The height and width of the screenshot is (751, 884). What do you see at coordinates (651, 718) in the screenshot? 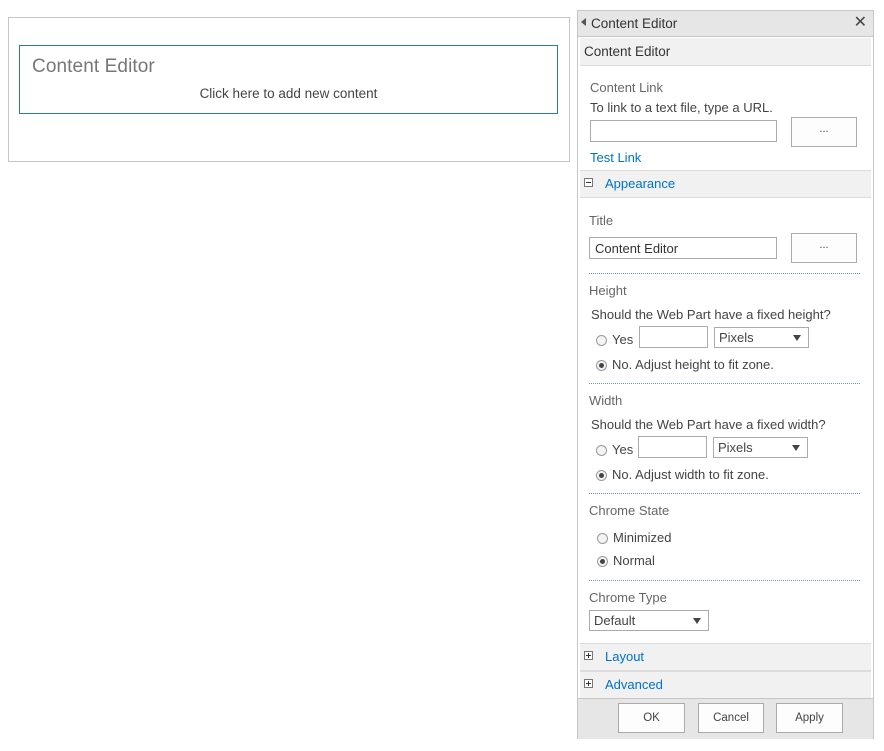
I see `ok-button: OK` at bounding box center [651, 718].